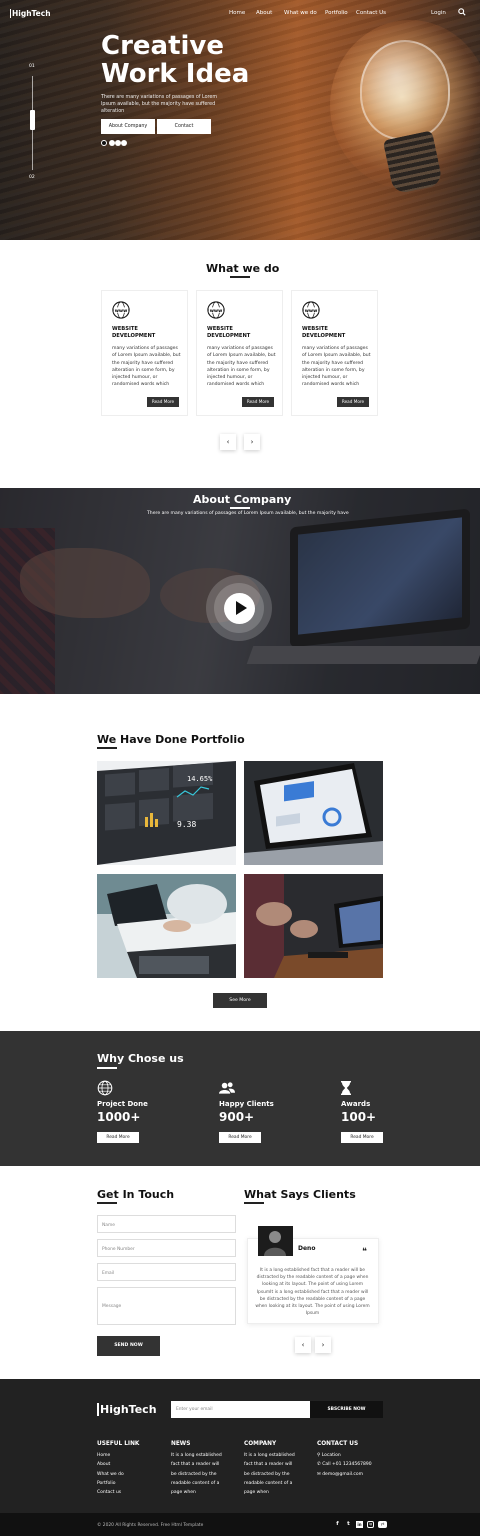  What do you see at coordinates (186, 824) in the screenshot?
I see `dashboard-reading: 9.38` at bounding box center [186, 824].